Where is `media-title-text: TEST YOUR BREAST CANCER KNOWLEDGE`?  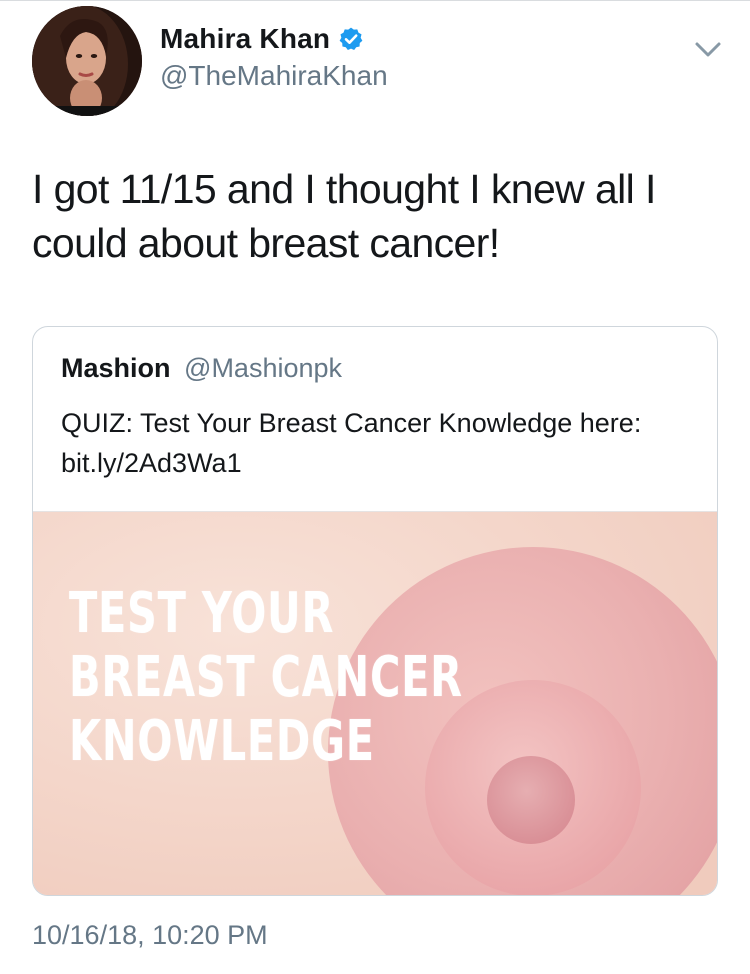
media-title-text: TEST YOUR BREAST CANCER KNOWLEDGE is located at coordinates (266, 678).